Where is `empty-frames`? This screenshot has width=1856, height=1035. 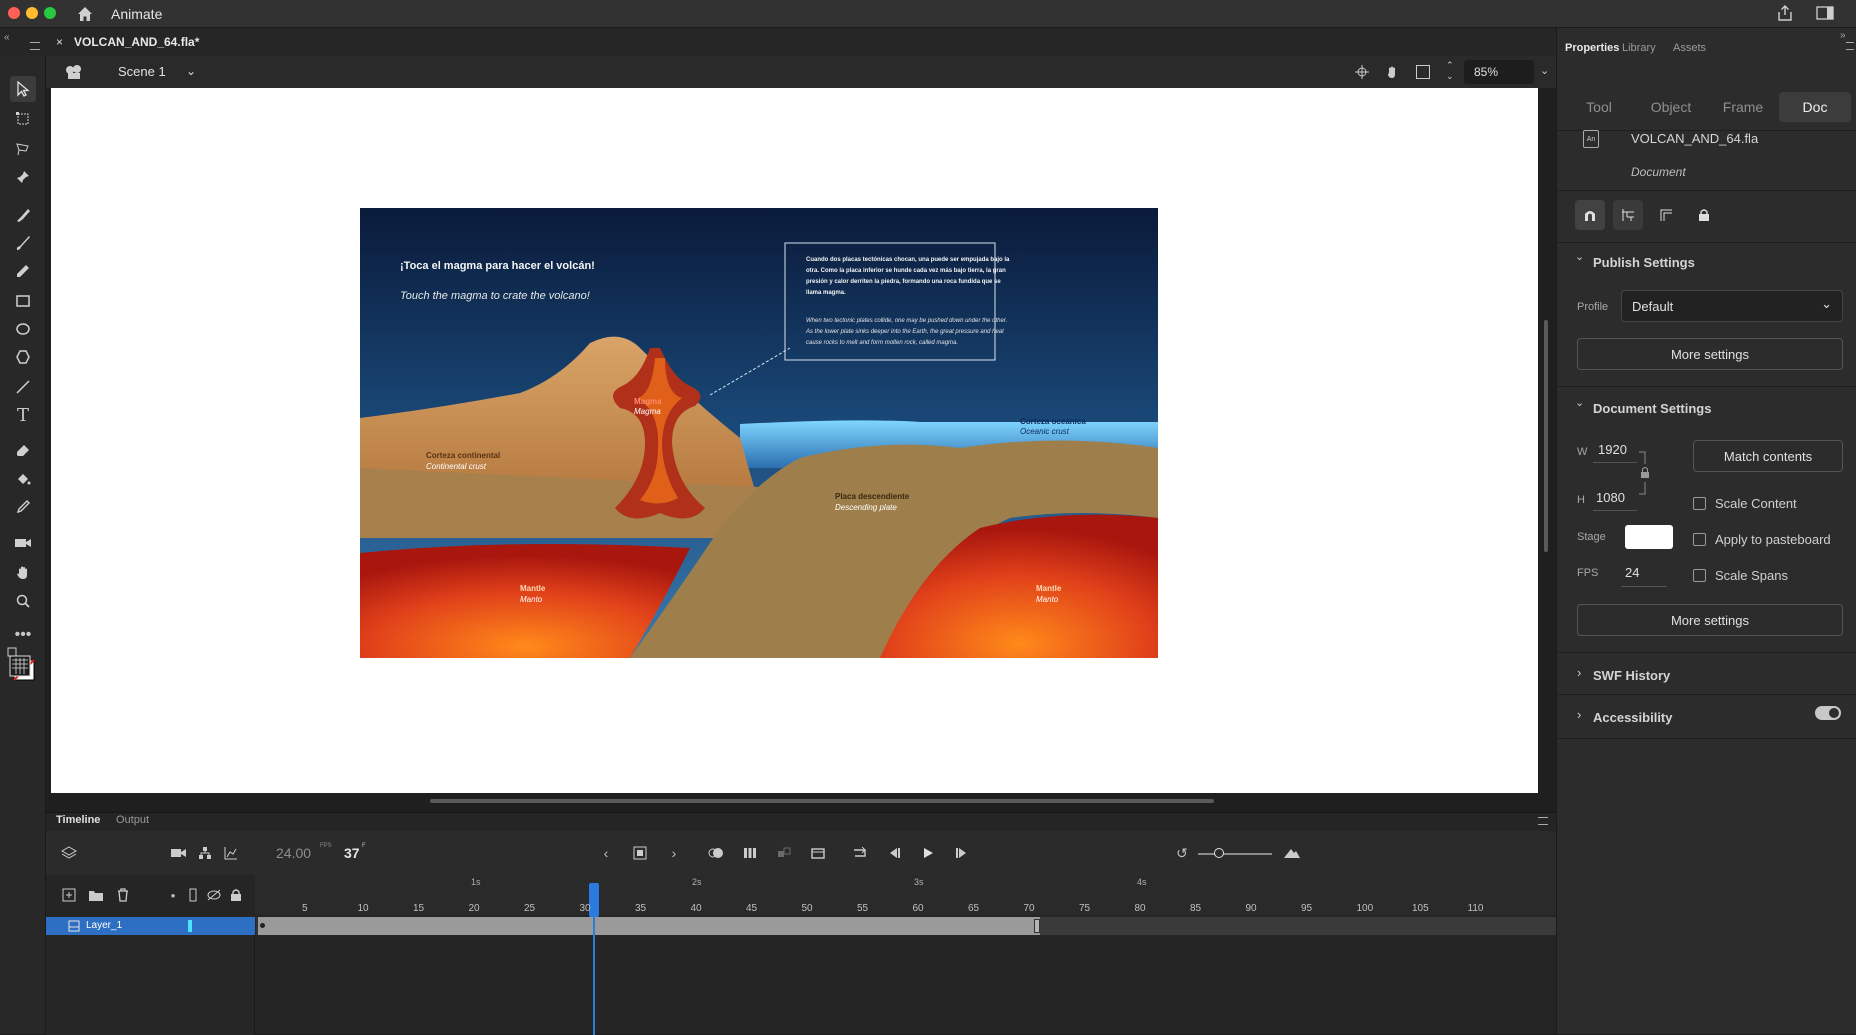 empty-frames is located at coordinates (1298, 926).